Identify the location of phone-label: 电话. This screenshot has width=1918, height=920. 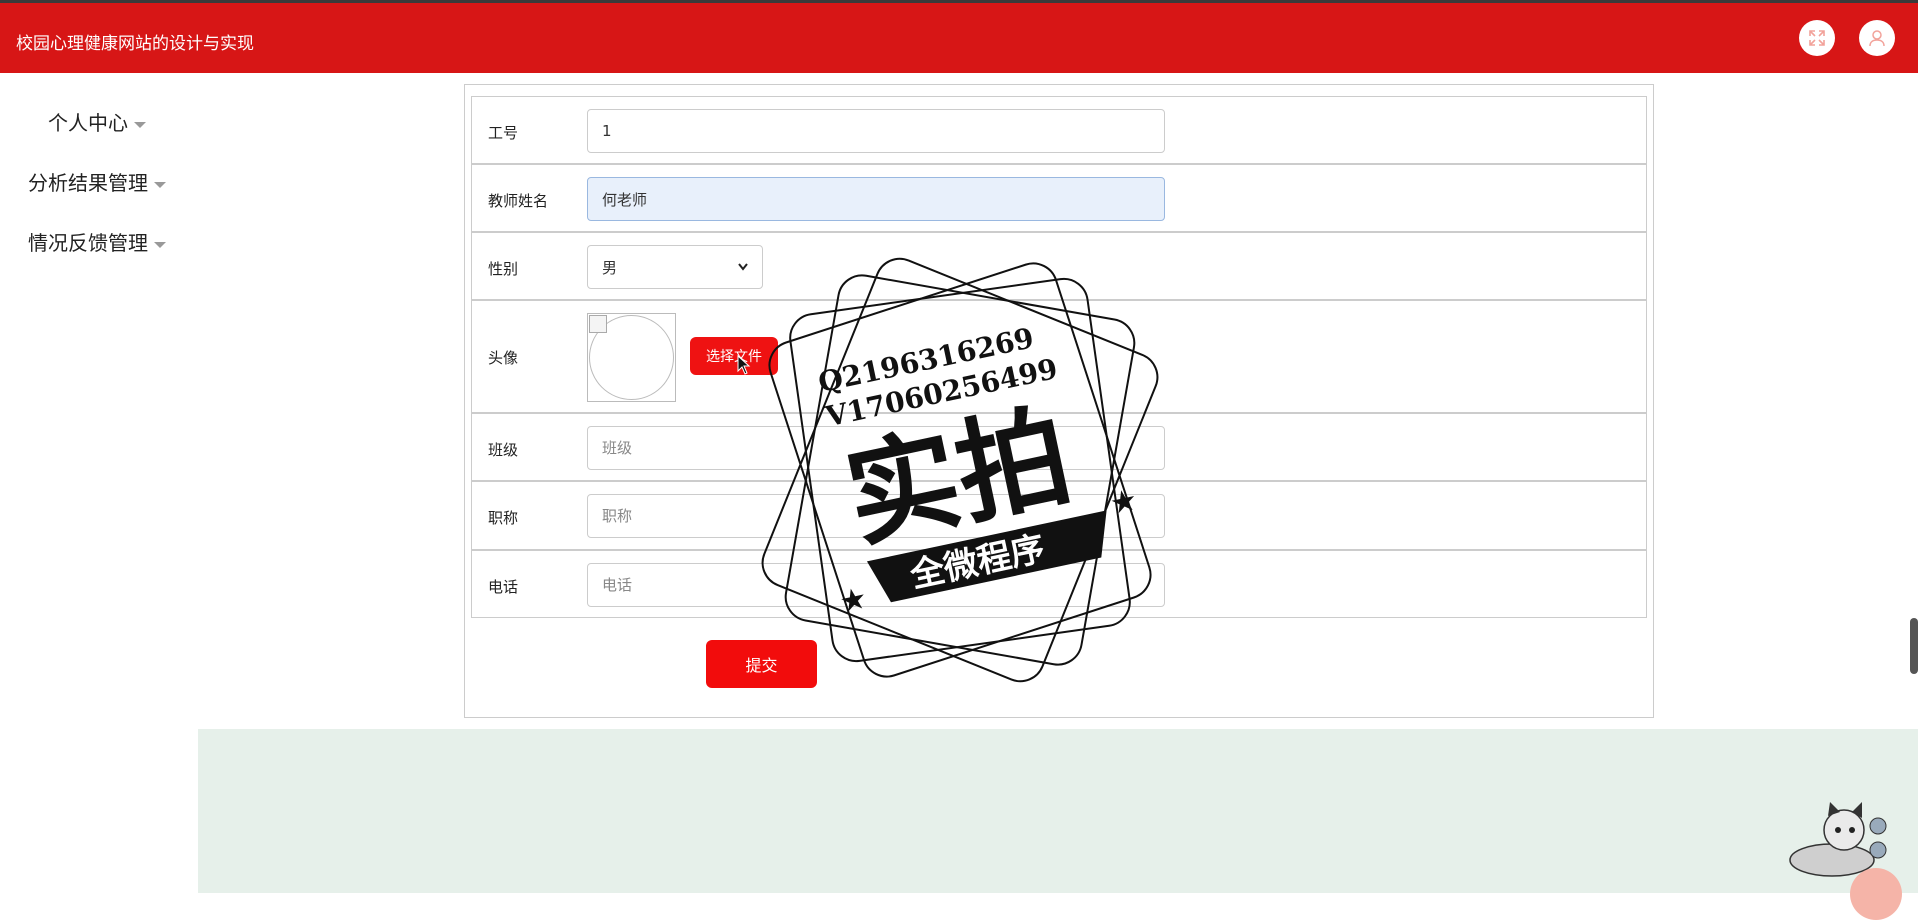
(503, 587).